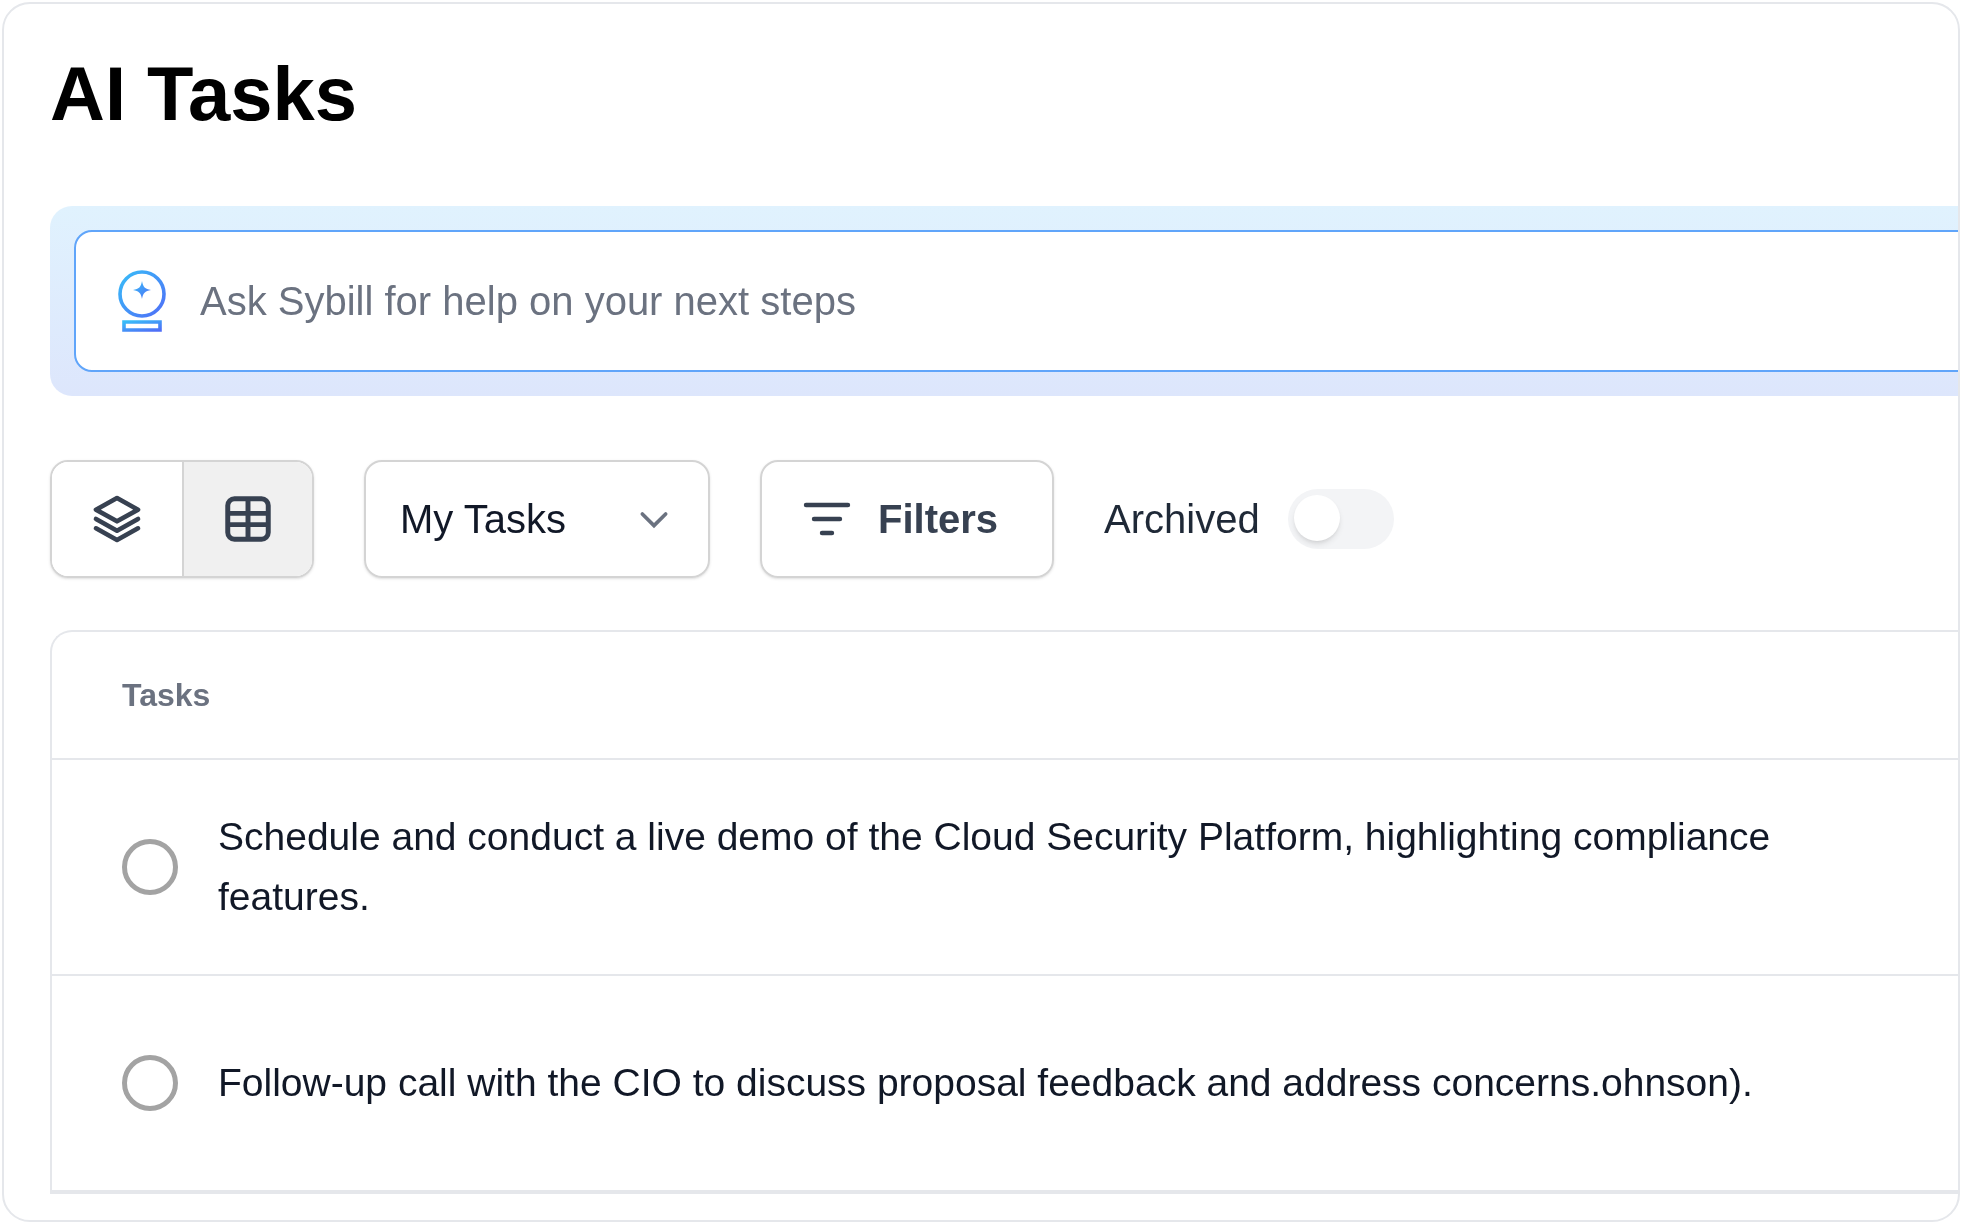 This screenshot has width=1962, height=1224. What do you see at coordinates (995, 867) in the screenshot?
I see `task-text: Schedule and conduct a live demo of the Cloud Security Platform, highlighting compliance features.` at bounding box center [995, 867].